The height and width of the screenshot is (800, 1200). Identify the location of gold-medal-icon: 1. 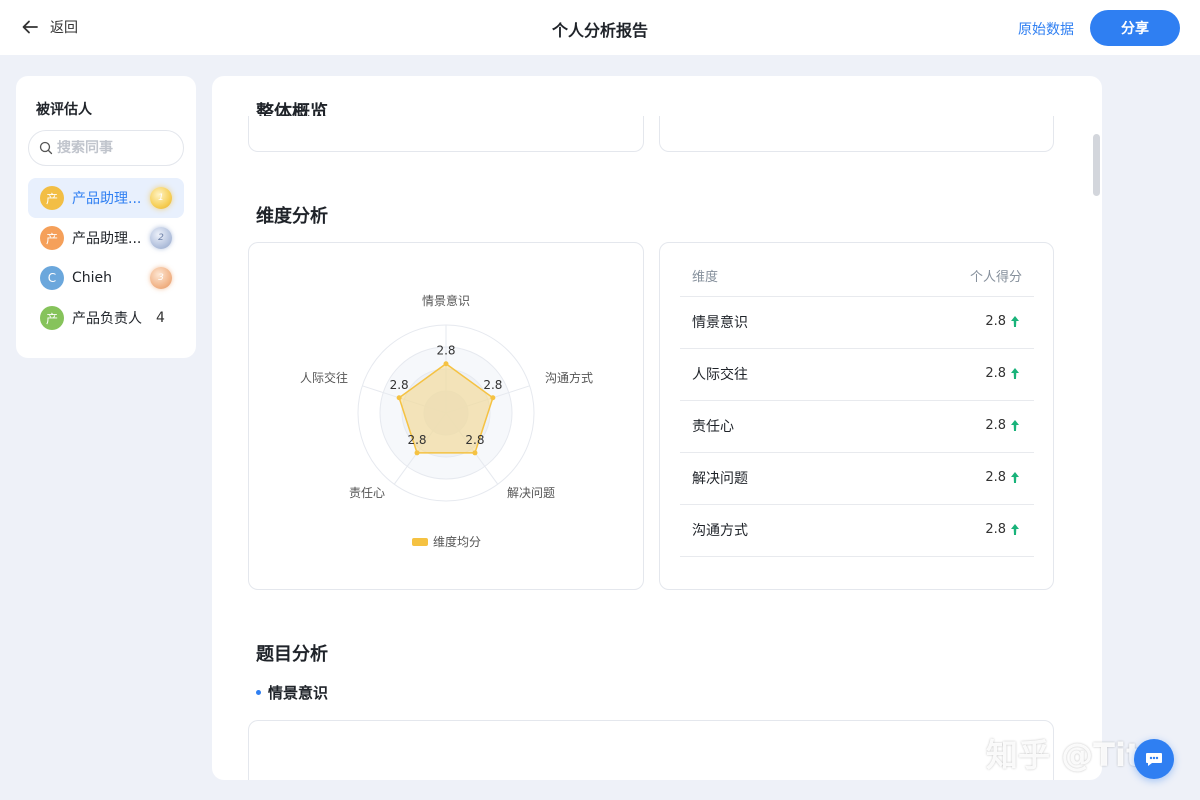
(161, 198).